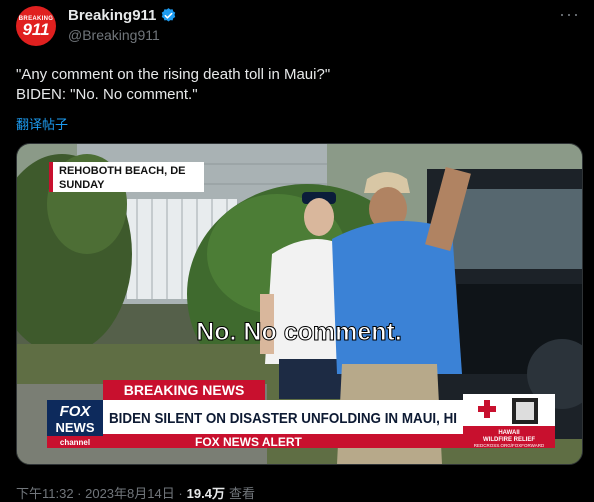 The image size is (594, 502). What do you see at coordinates (112, 15) in the screenshot?
I see `author-name: Breaking911` at bounding box center [112, 15].